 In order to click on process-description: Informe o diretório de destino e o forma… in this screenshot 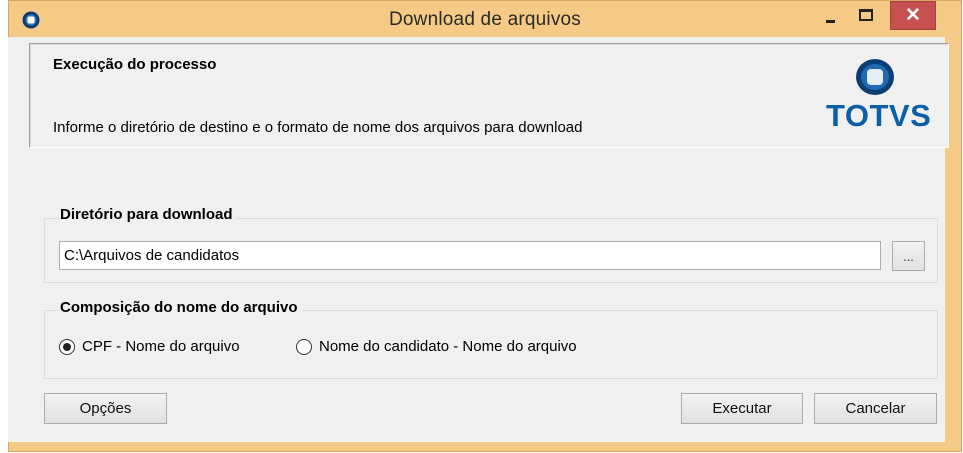, I will do `click(318, 127)`.